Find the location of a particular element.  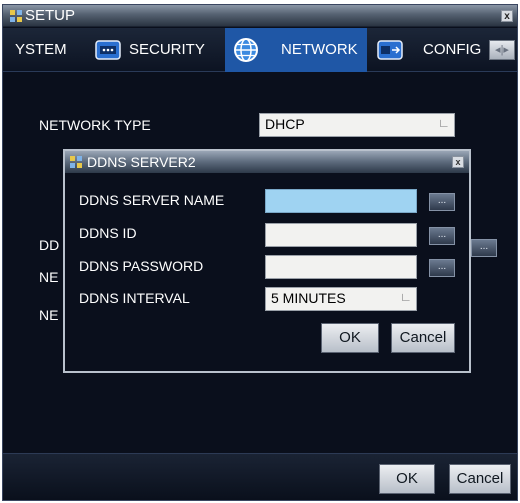

tab-label: CONFIG is located at coordinates (452, 49).